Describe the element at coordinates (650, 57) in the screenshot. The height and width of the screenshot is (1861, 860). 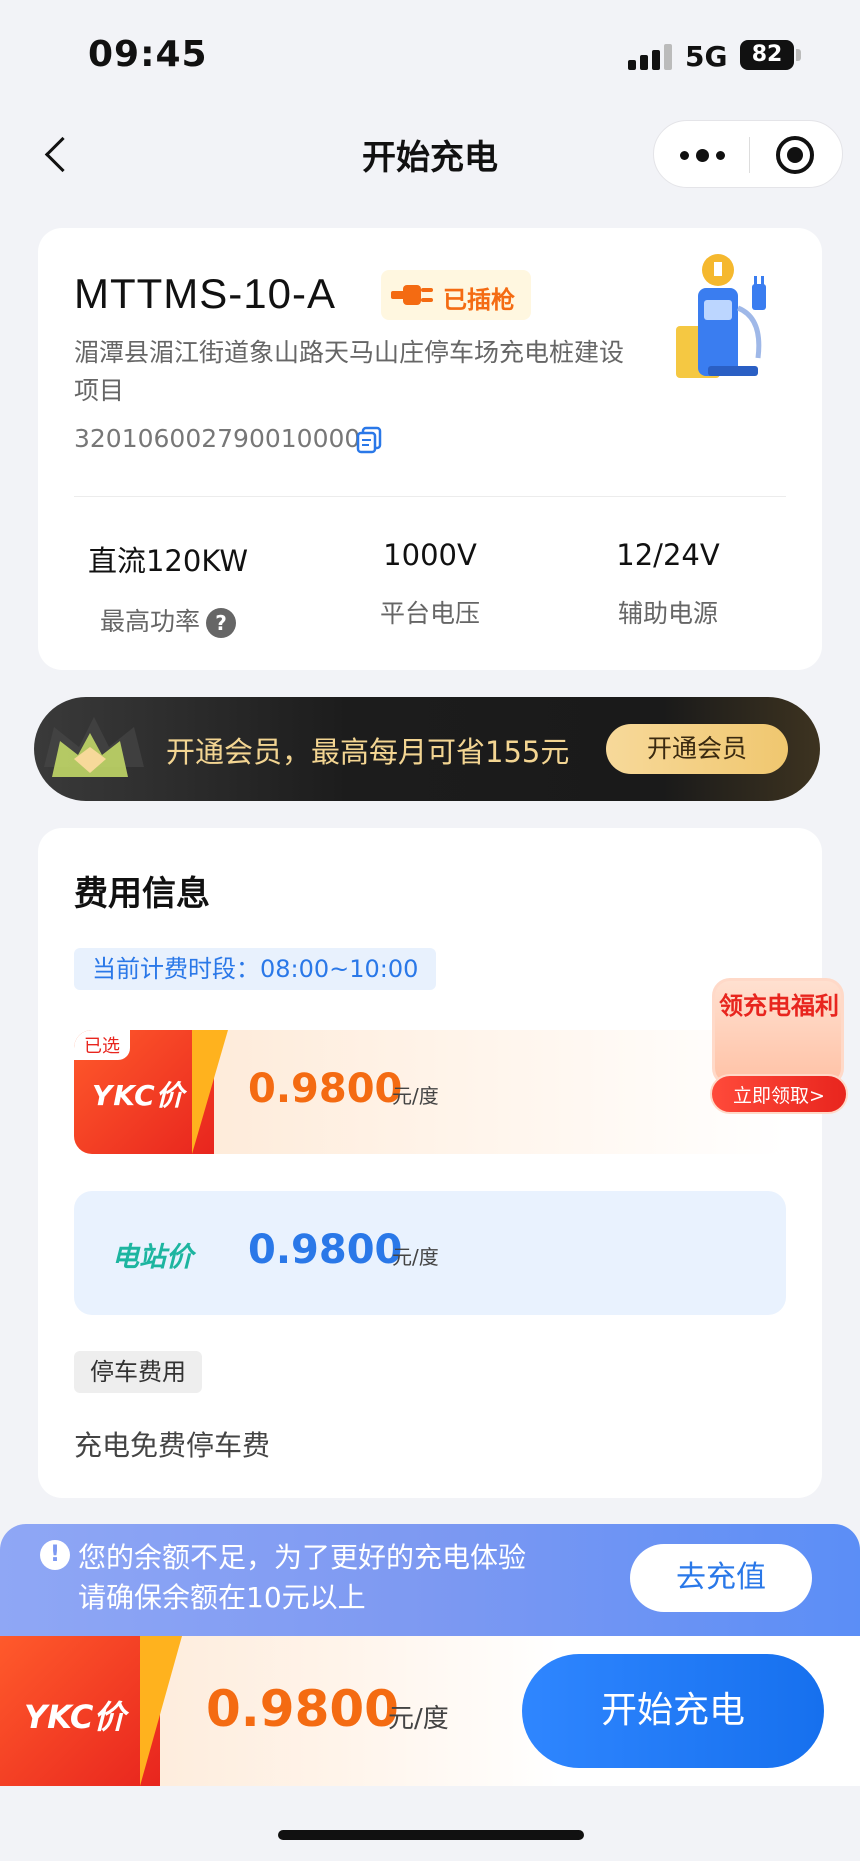
I see `signal-icon` at that location.